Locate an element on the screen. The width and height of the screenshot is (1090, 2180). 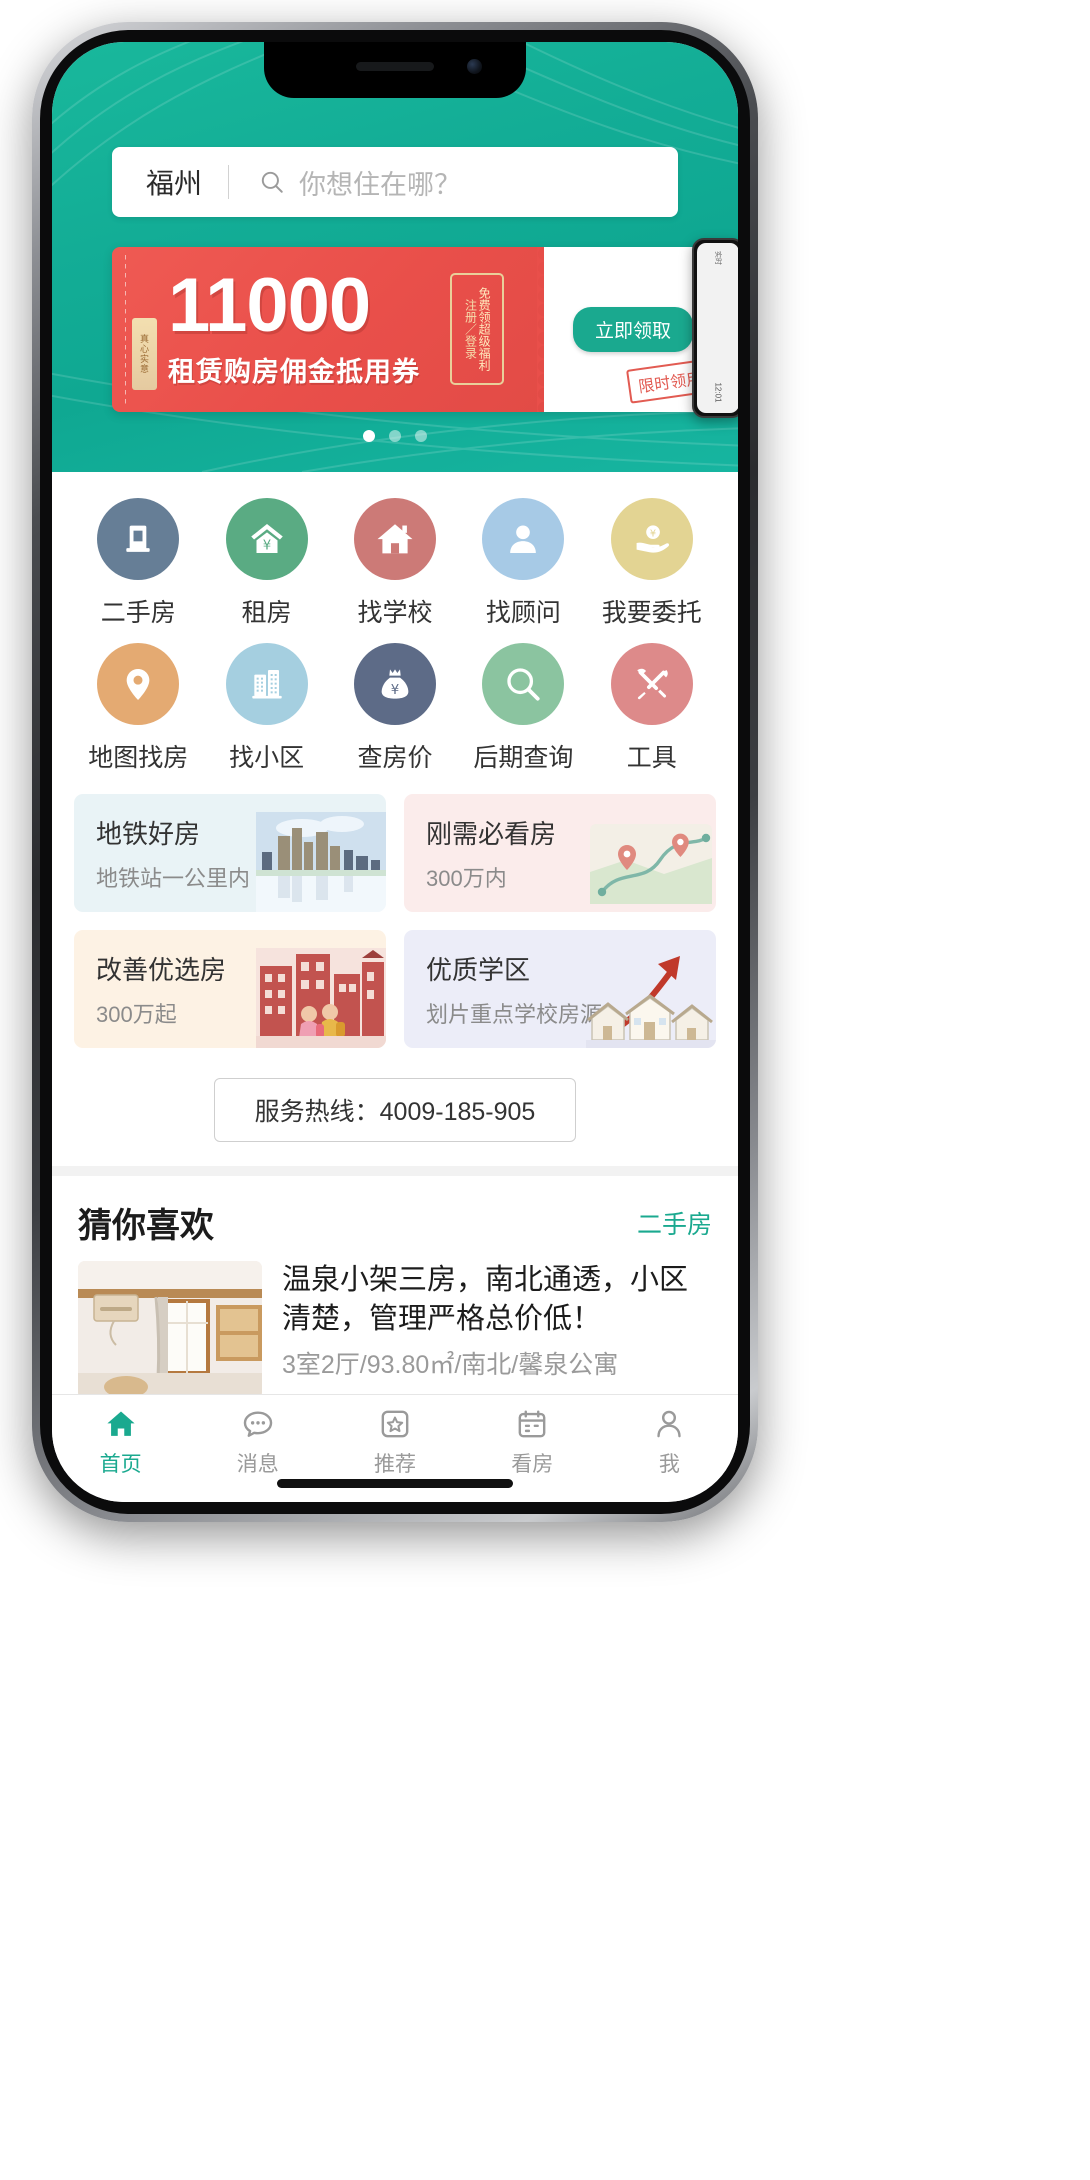
recommend-header: 猜你喜欢 二手房 is located at coordinates (395, 1218).